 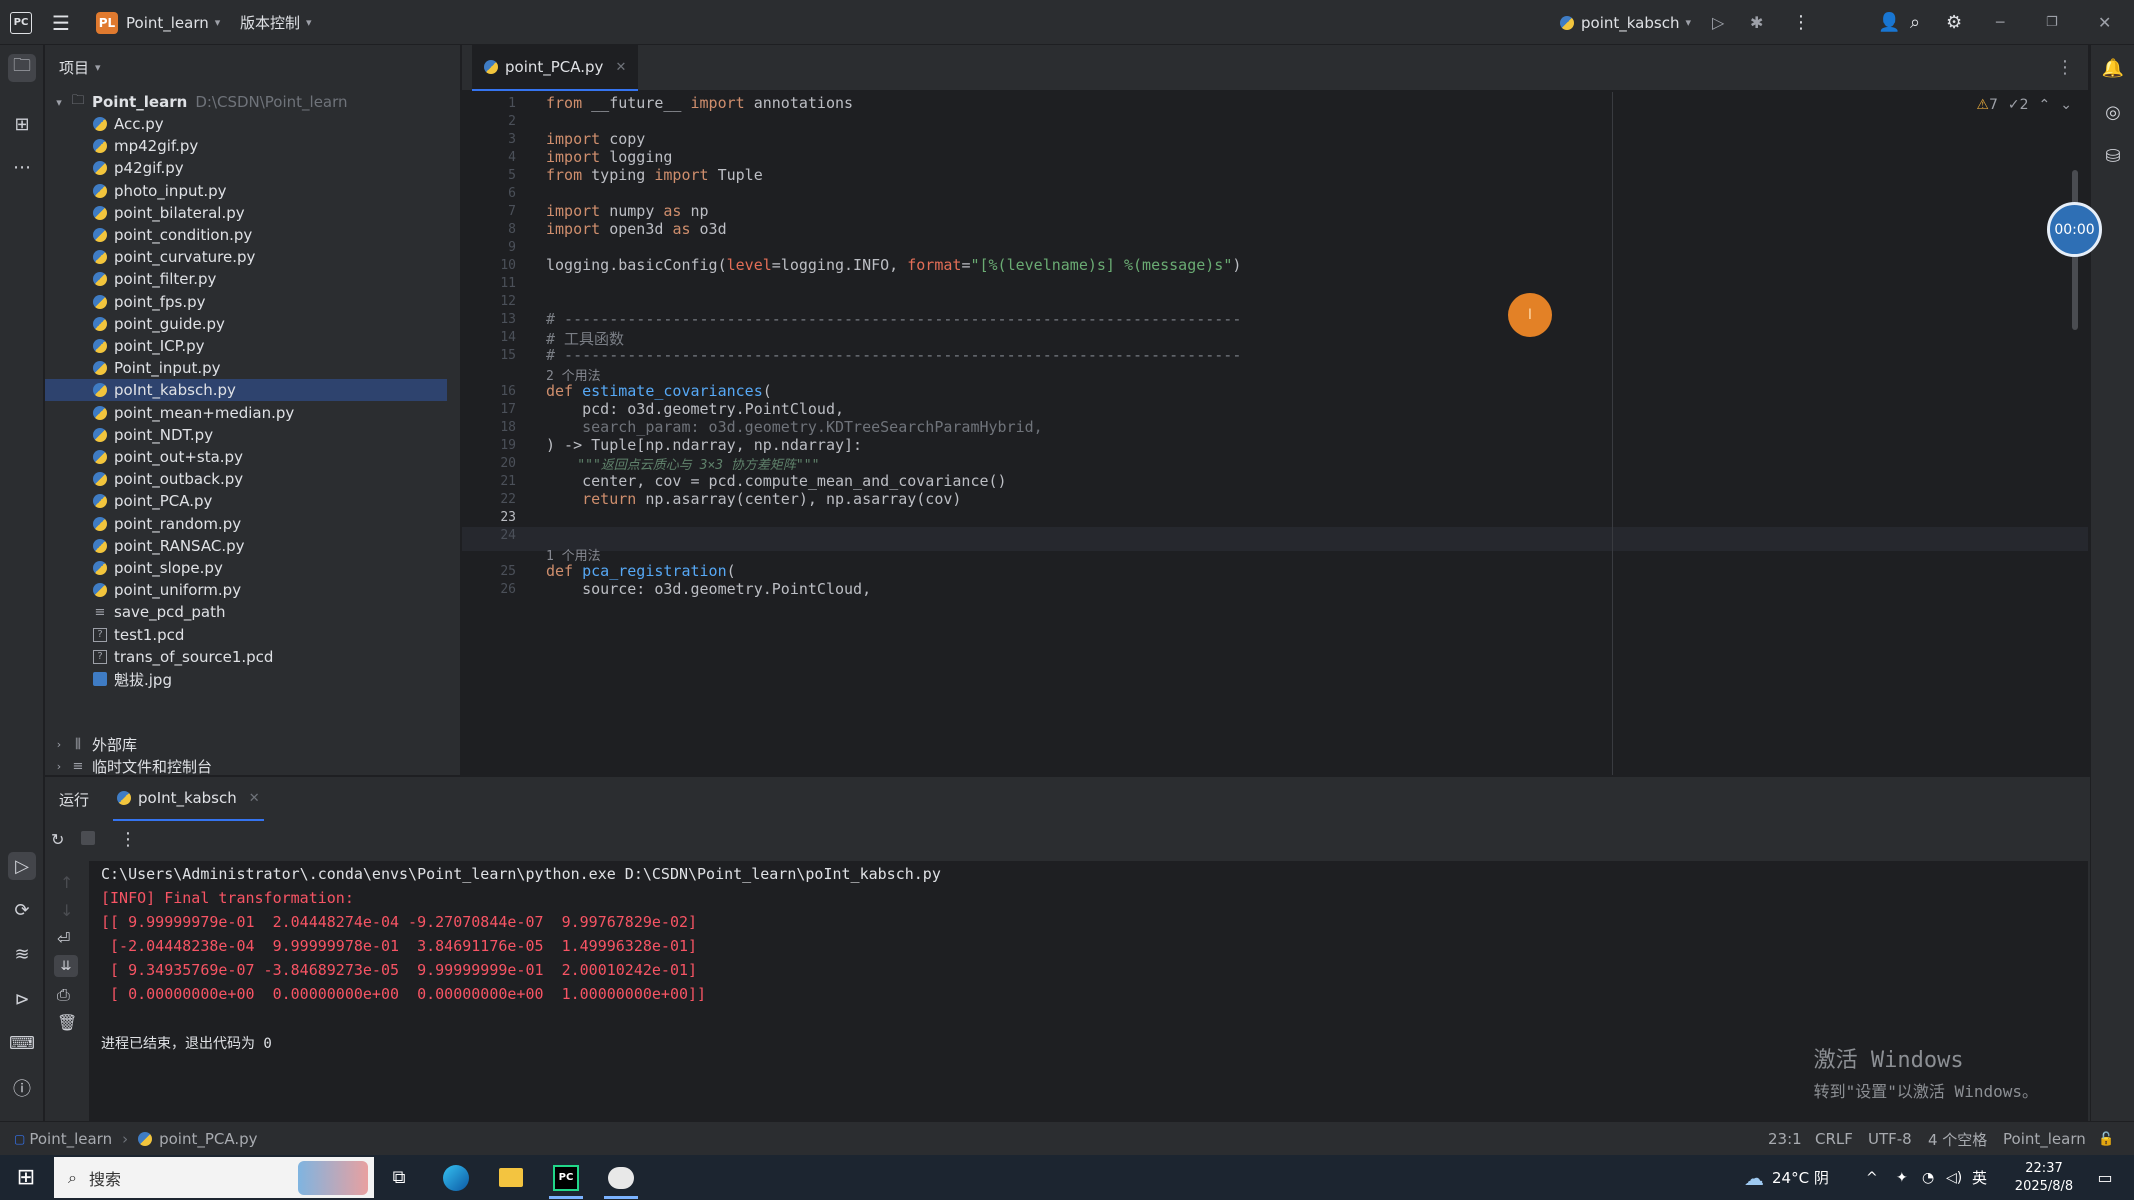 What do you see at coordinates (199, 102) in the screenshot?
I see `tree-root: ▾ 🗀 Point_learn D:\CSDN\Point_learn` at bounding box center [199, 102].